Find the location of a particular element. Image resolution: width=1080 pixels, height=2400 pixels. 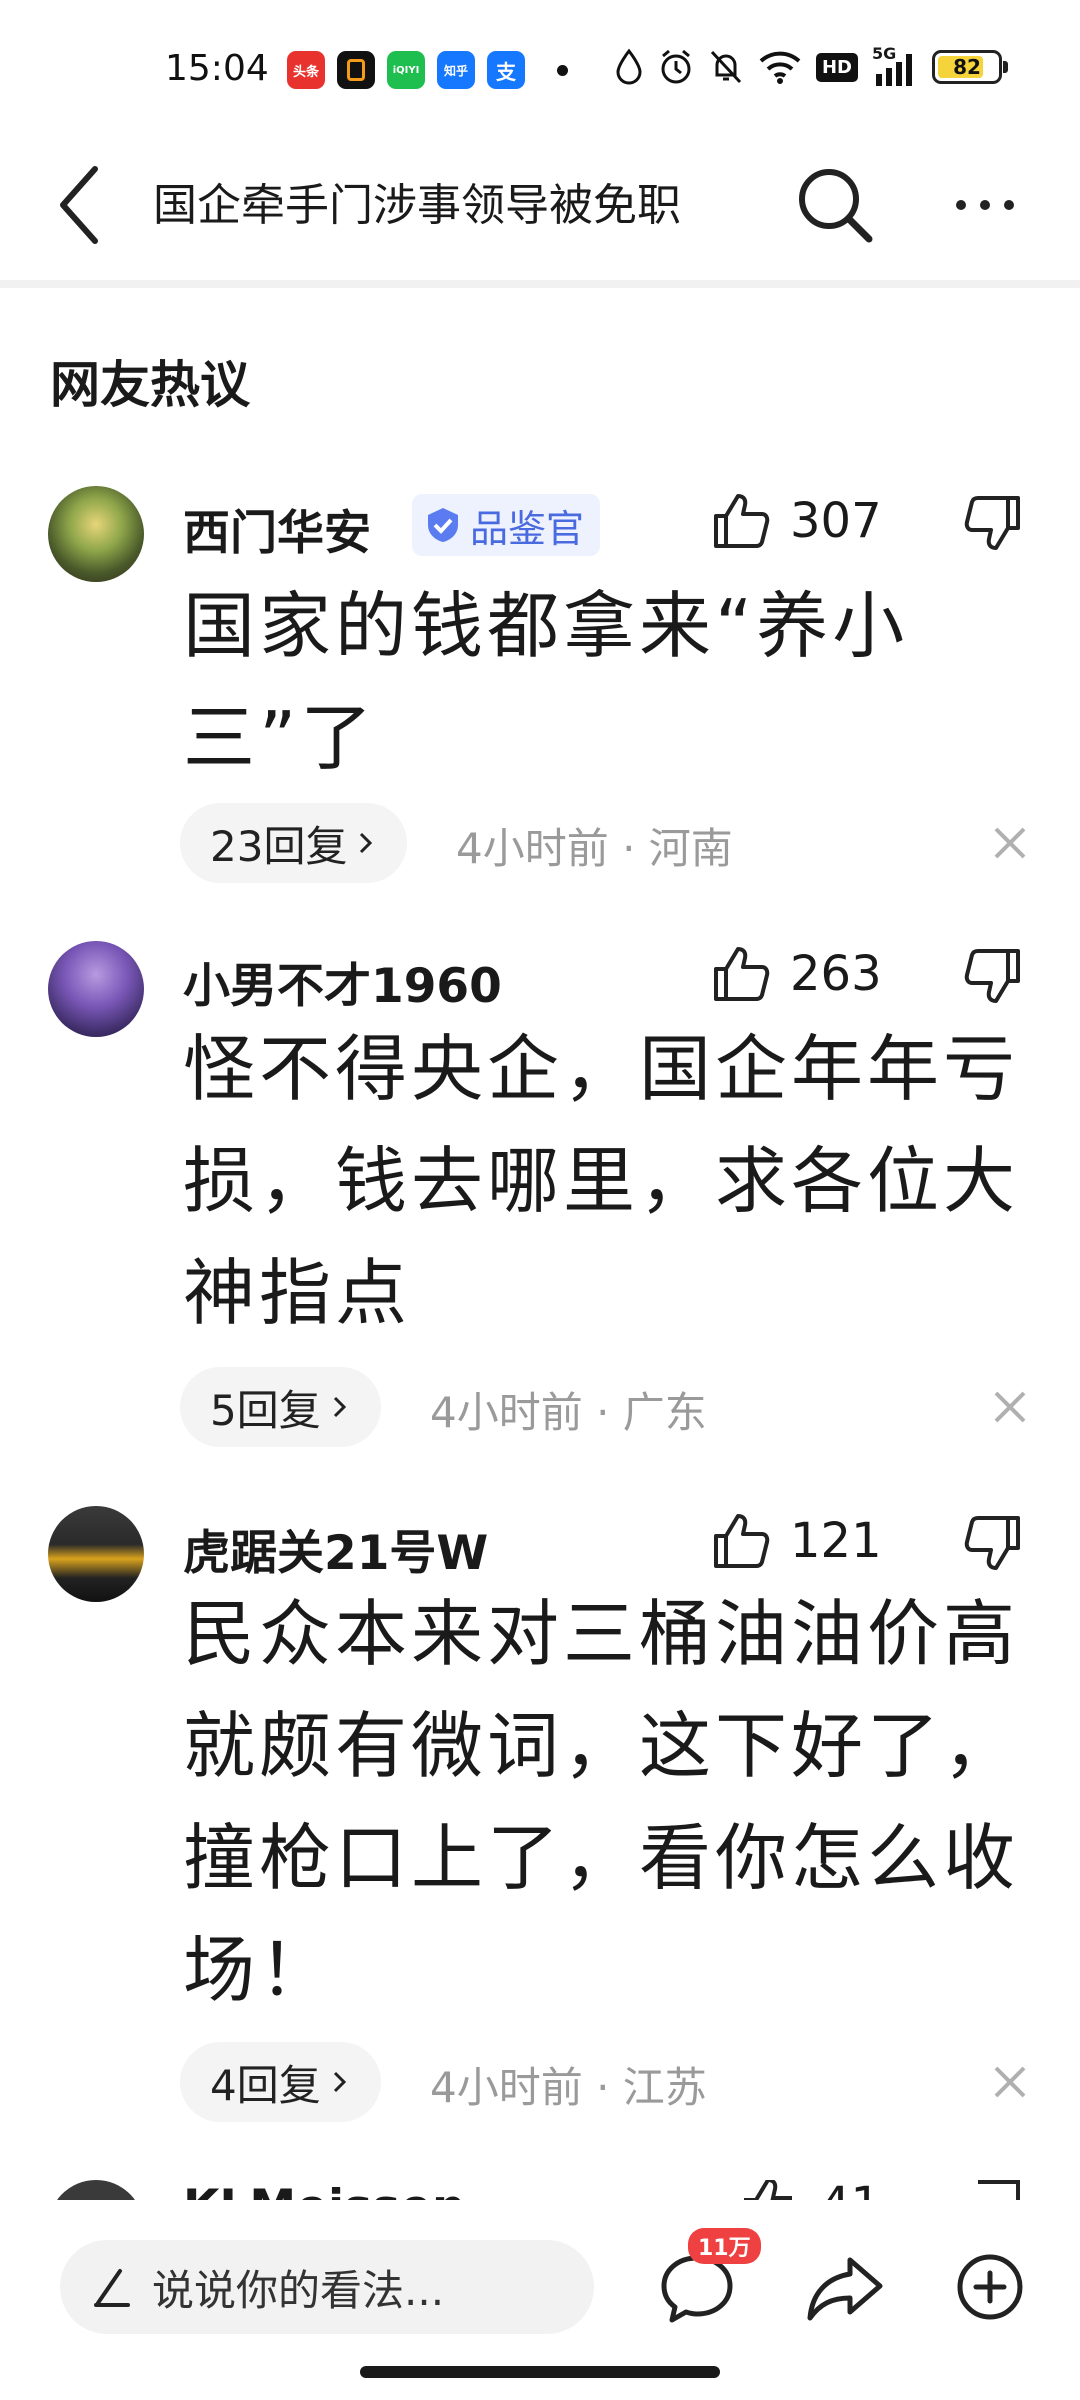

qb-app-icon is located at coordinates (356, 70).